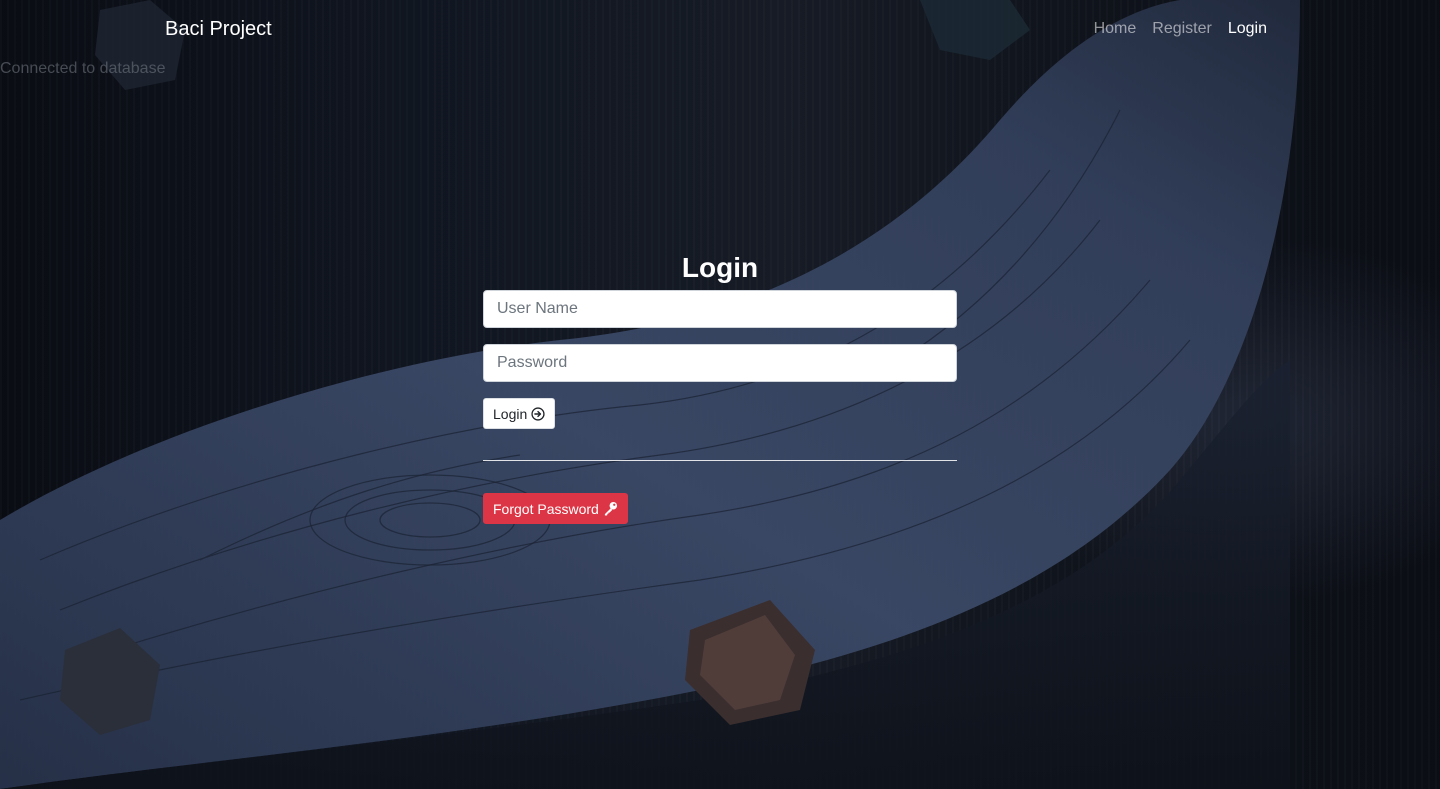 Image resolution: width=1440 pixels, height=789 pixels. What do you see at coordinates (720, 29) in the screenshot?
I see `navbar: Baci Project Home Register Login` at bounding box center [720, 29].